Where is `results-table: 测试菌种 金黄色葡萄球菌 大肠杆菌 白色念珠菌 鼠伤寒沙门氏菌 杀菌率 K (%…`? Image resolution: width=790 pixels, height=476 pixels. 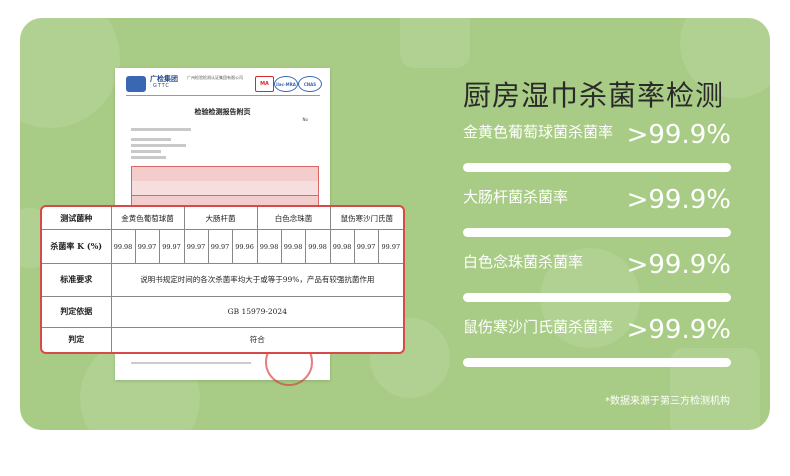 results-table: 测试菌种 金黄色葡萄球菌 大肠杆菌 白色念珠菌 鼠伤寒沙门氏菌 杀菌率 K (%… is located at coordinates (222, 279).